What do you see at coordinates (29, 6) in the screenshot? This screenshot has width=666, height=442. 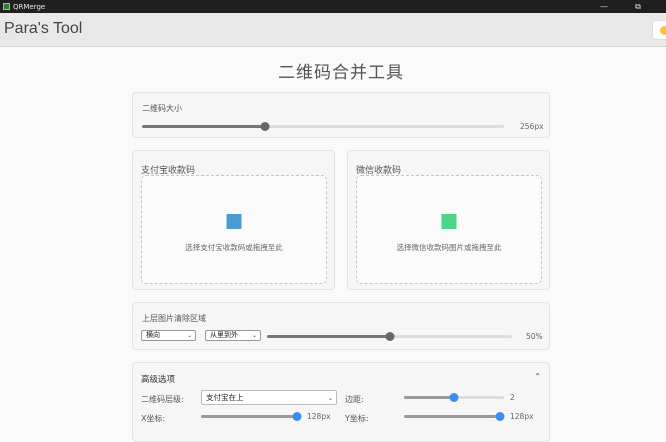 I see `window-title: QRMerge` at bounding box center [29, 6].